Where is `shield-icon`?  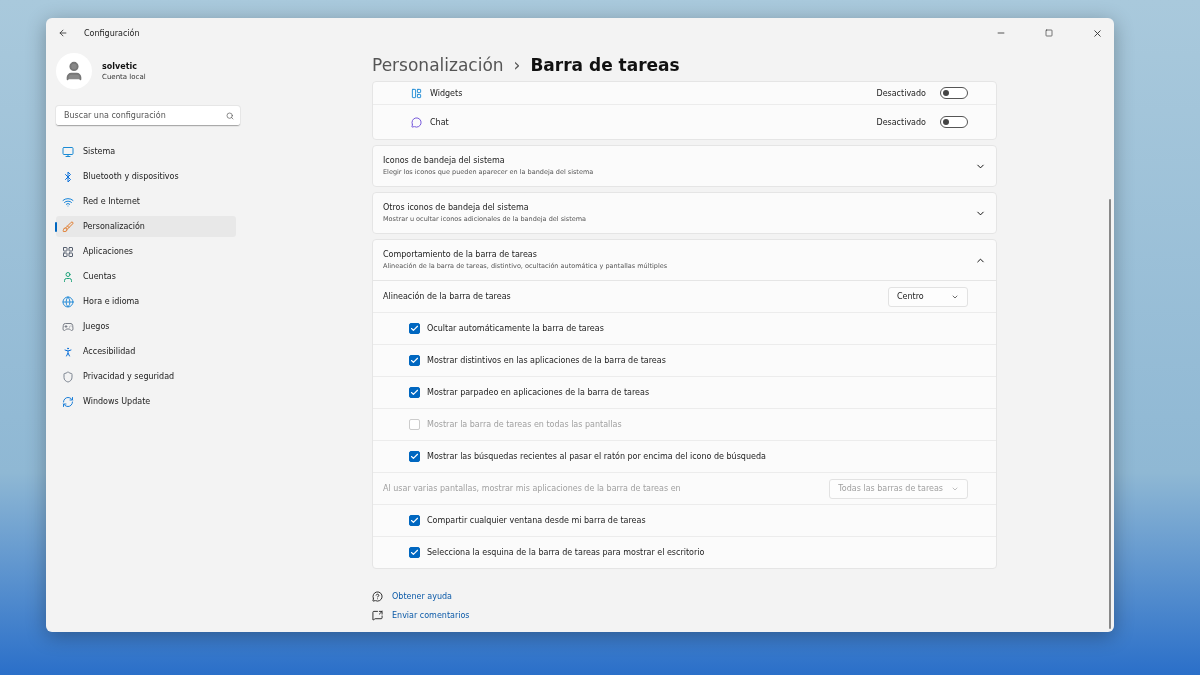
shield-icon is located at coordinates (68, 376).